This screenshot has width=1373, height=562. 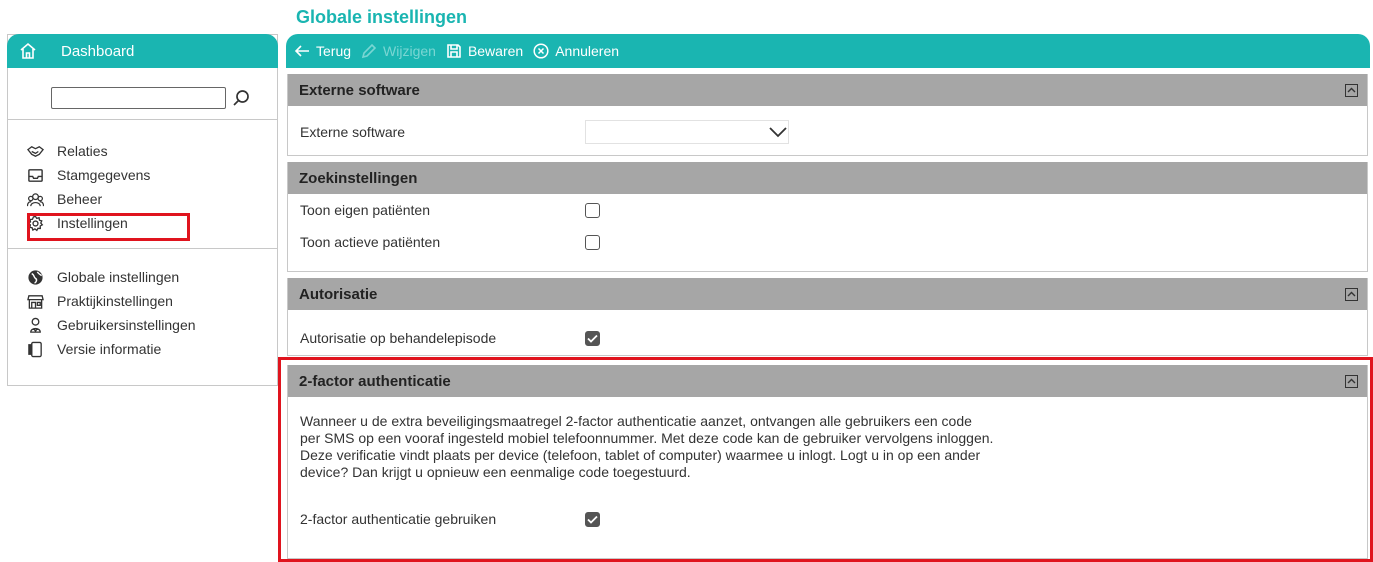 I want to click on field-label: Toon eigen patiënten, so click(x=365, y=210).